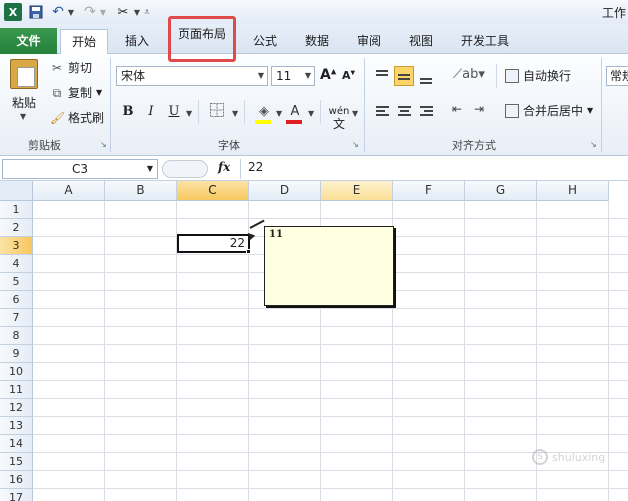  I want to click on row-header-14: 14, so click(16, 444).